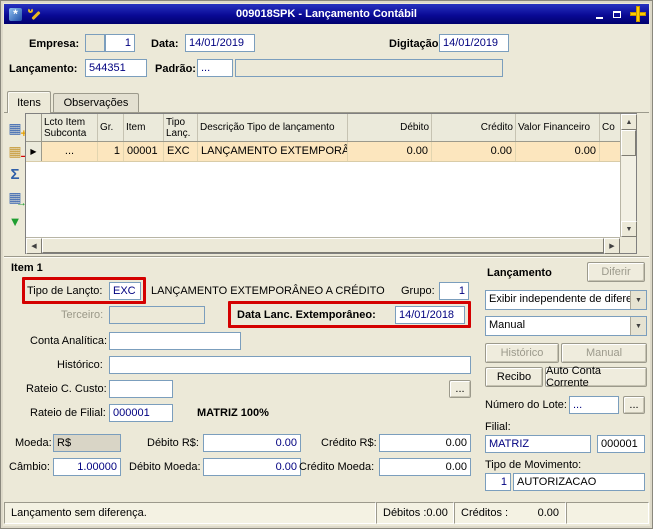 Image resolution: width=653 pixels, height=529 pixels. What do you see at coordinates (437, 513) in the screenshot?
I see `debitos-value: 0.00` at bounding box center [437, 513].